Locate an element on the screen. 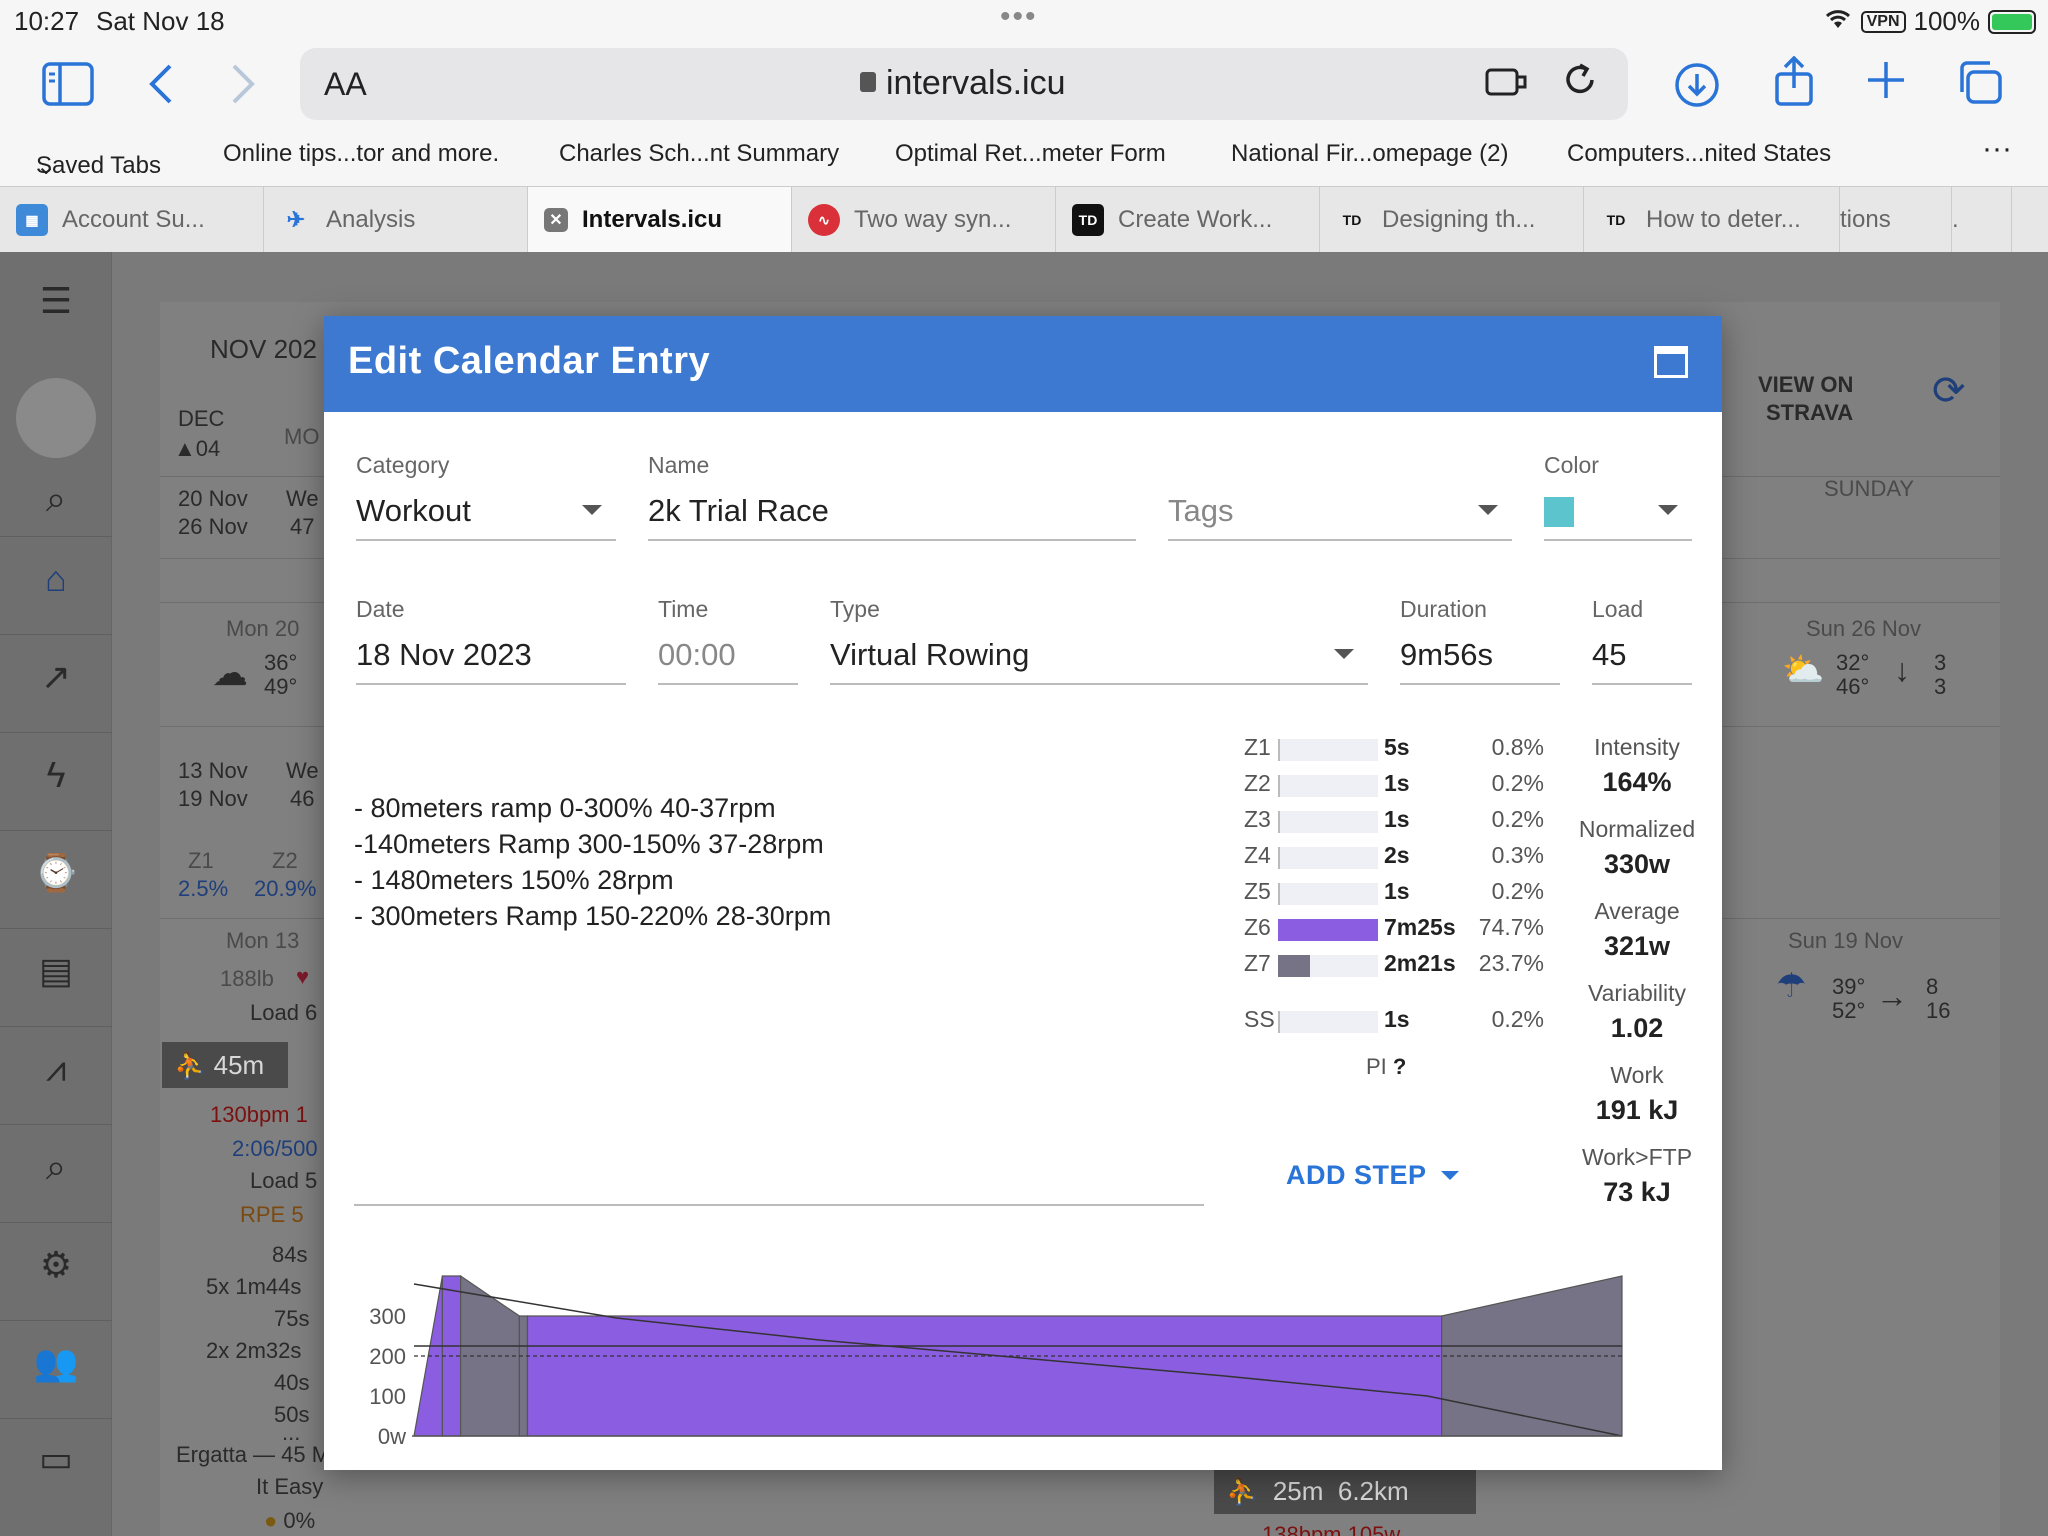 The image size is (2048, 1536). vpn-badge: VPN is located at coordinates (1883, 21).